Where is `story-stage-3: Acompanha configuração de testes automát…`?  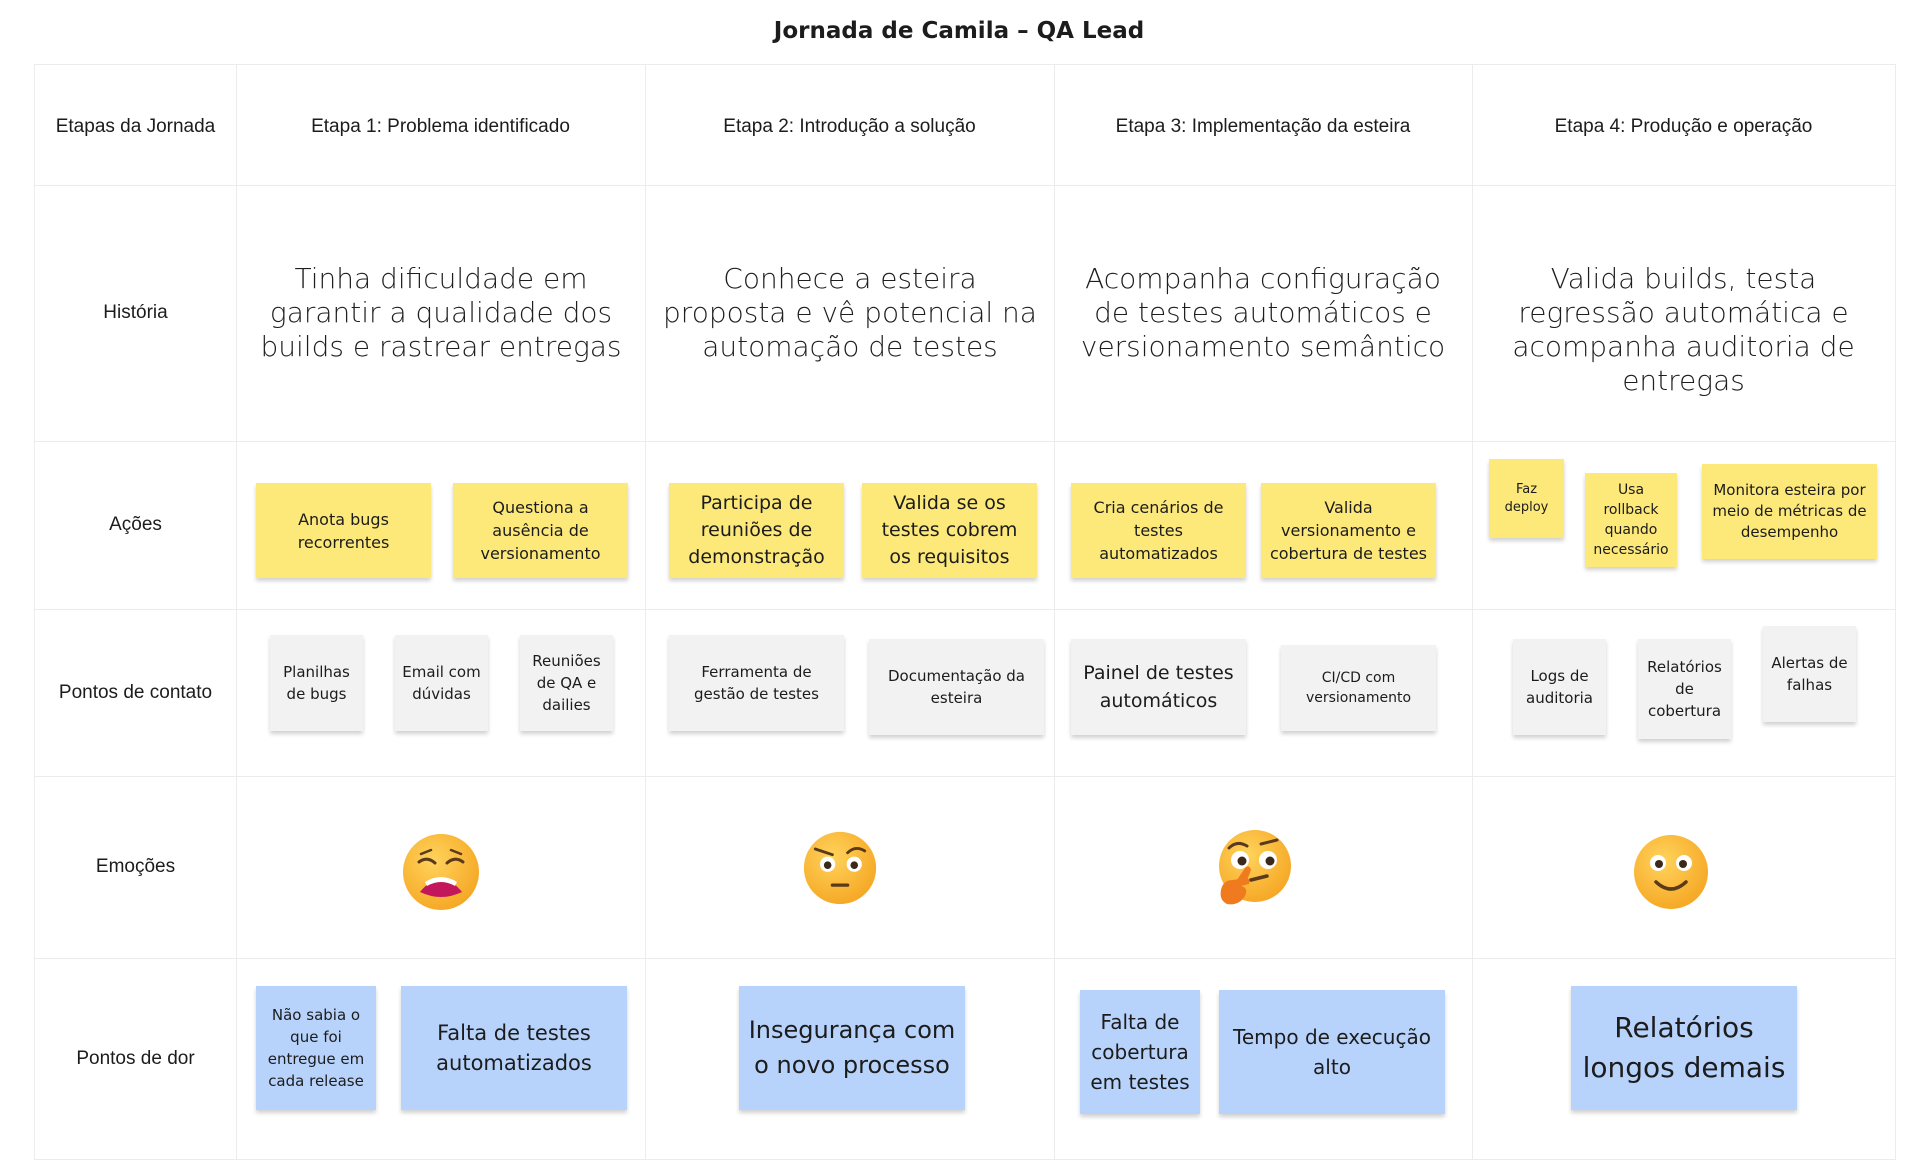
story-stage-3: Acompanha configuração de testes automát… is located at coordinates (1263, 312).